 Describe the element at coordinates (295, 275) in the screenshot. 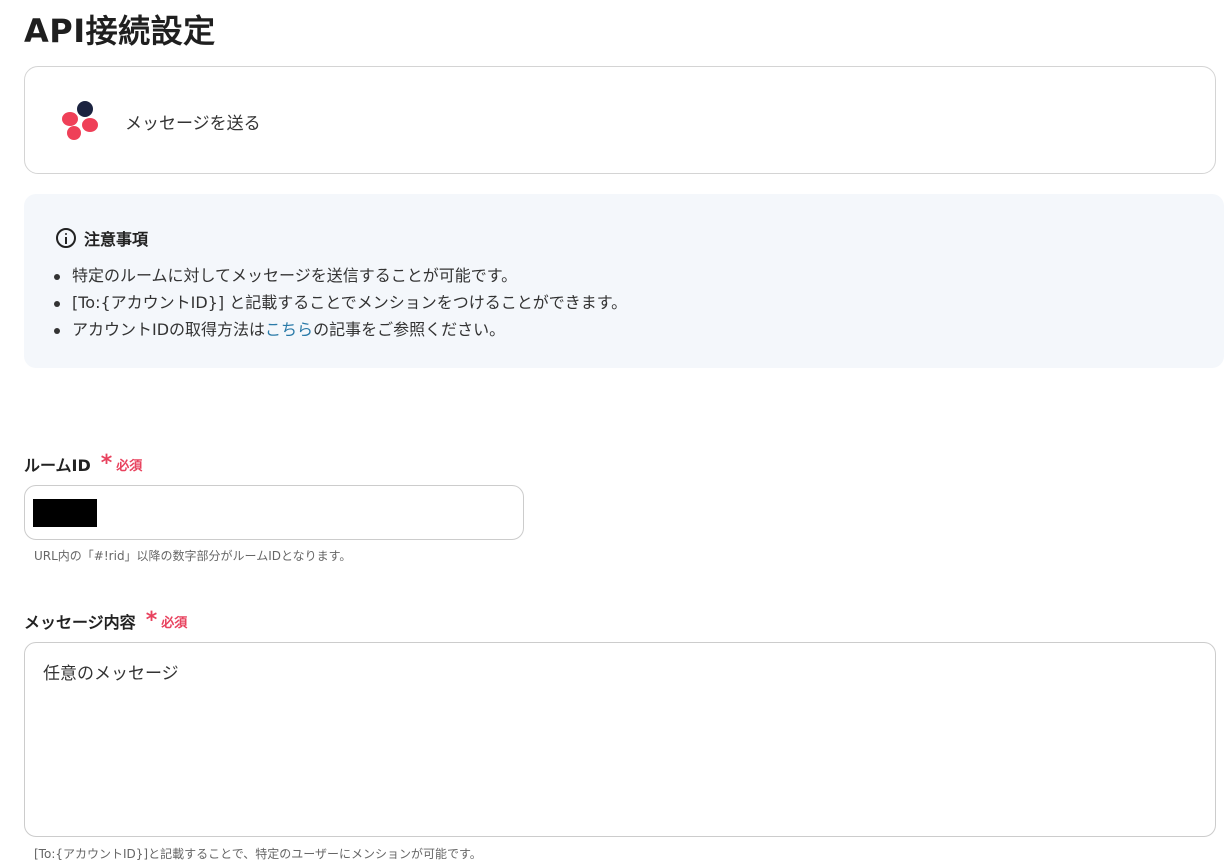

I see `notice-item-text: 特定のルームに対してメッセージを送信することが可能です。` at that location.